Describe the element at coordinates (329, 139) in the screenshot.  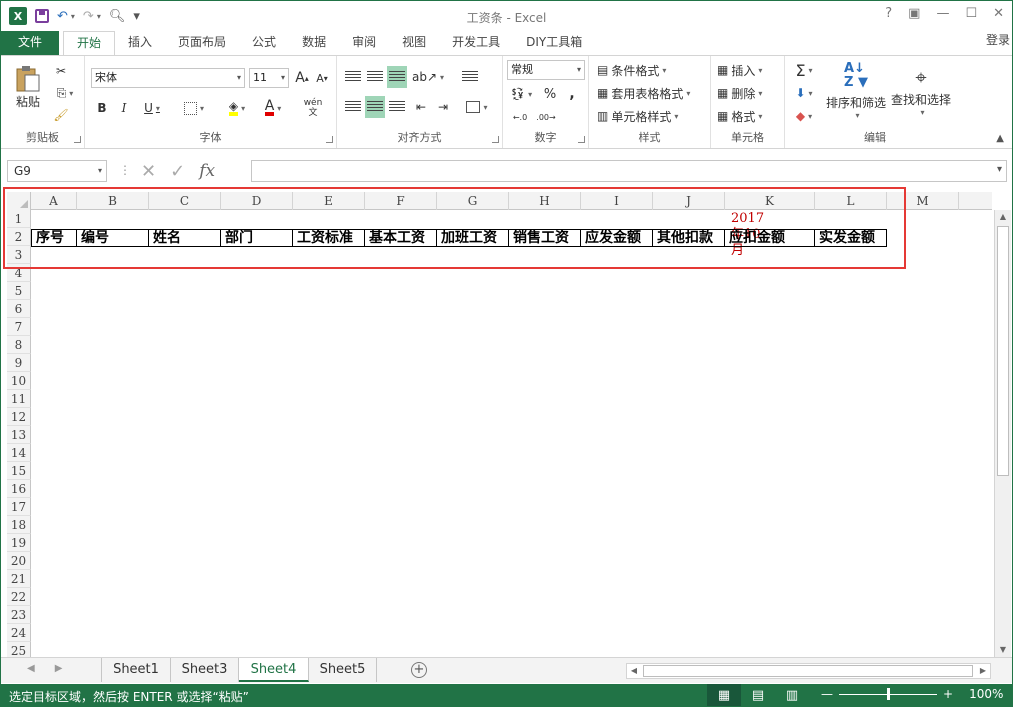
I see `font-dialog-launcher-icon` at that location.